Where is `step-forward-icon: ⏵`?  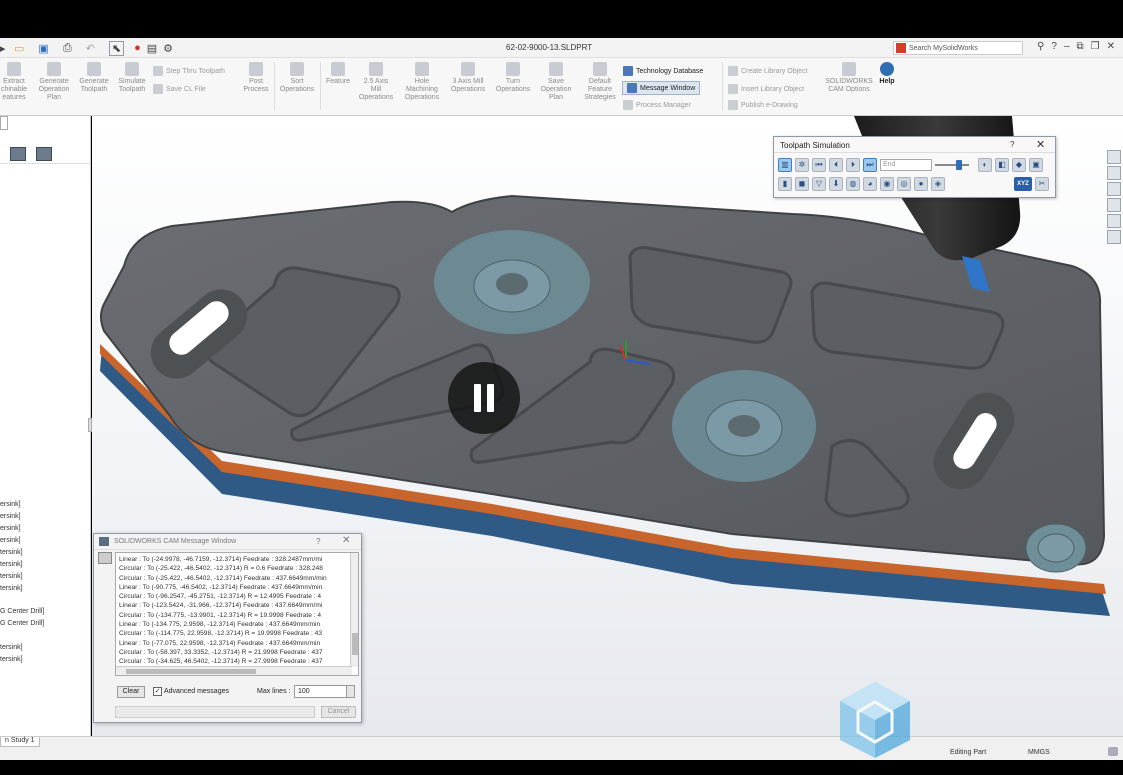
step-forward-icon: ⏵ is located at coordinates (853, 165).